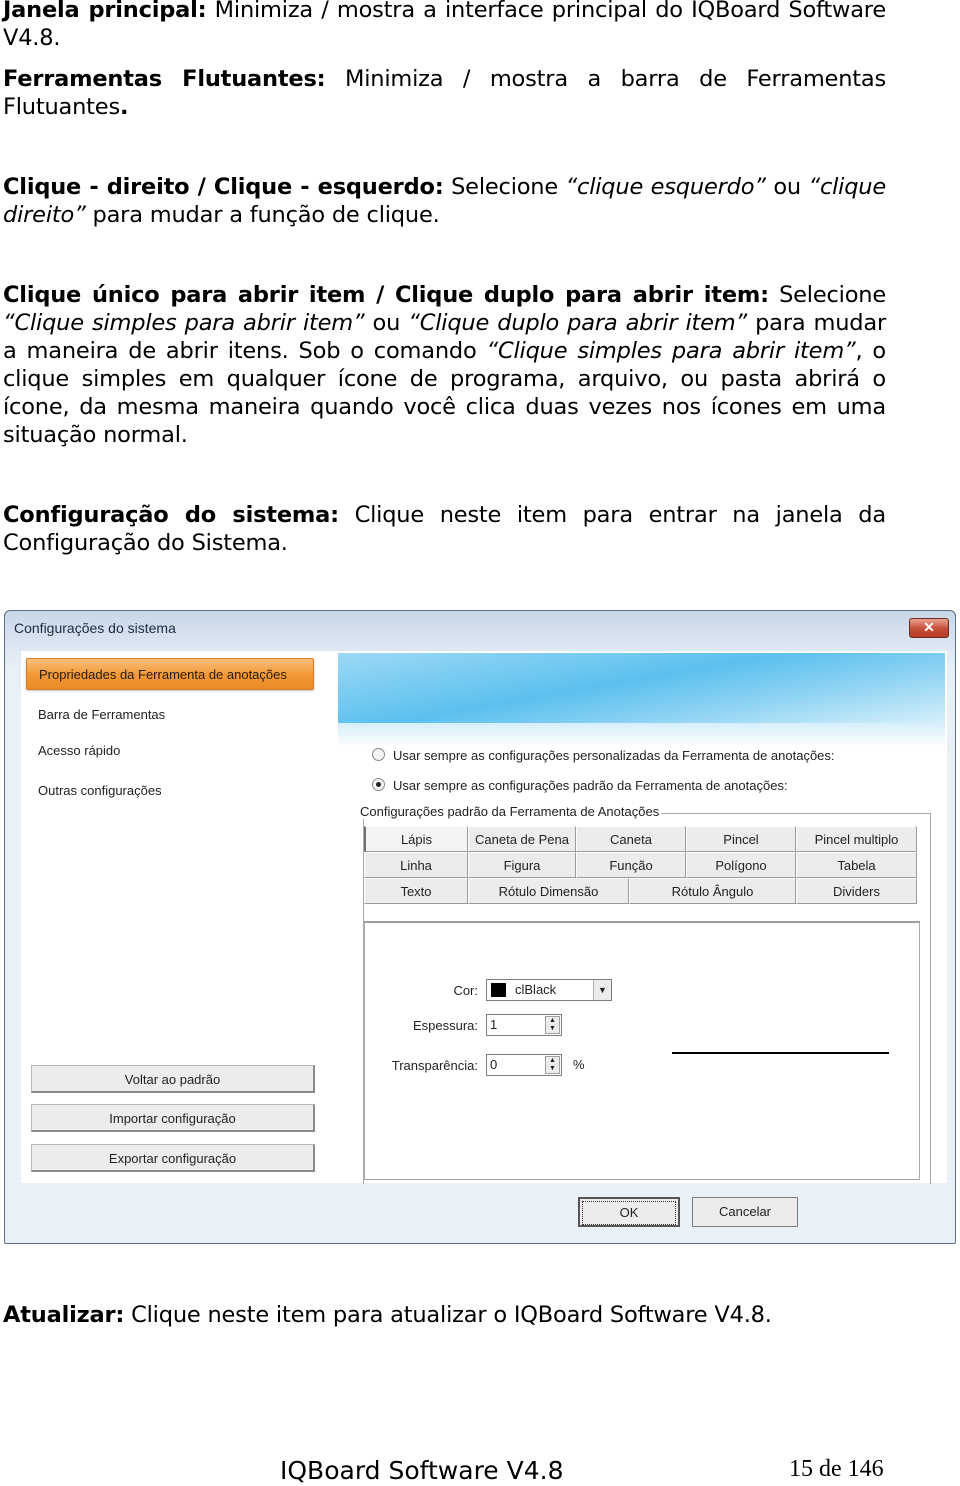  I want to click on color-swatch, so click(498, 990).